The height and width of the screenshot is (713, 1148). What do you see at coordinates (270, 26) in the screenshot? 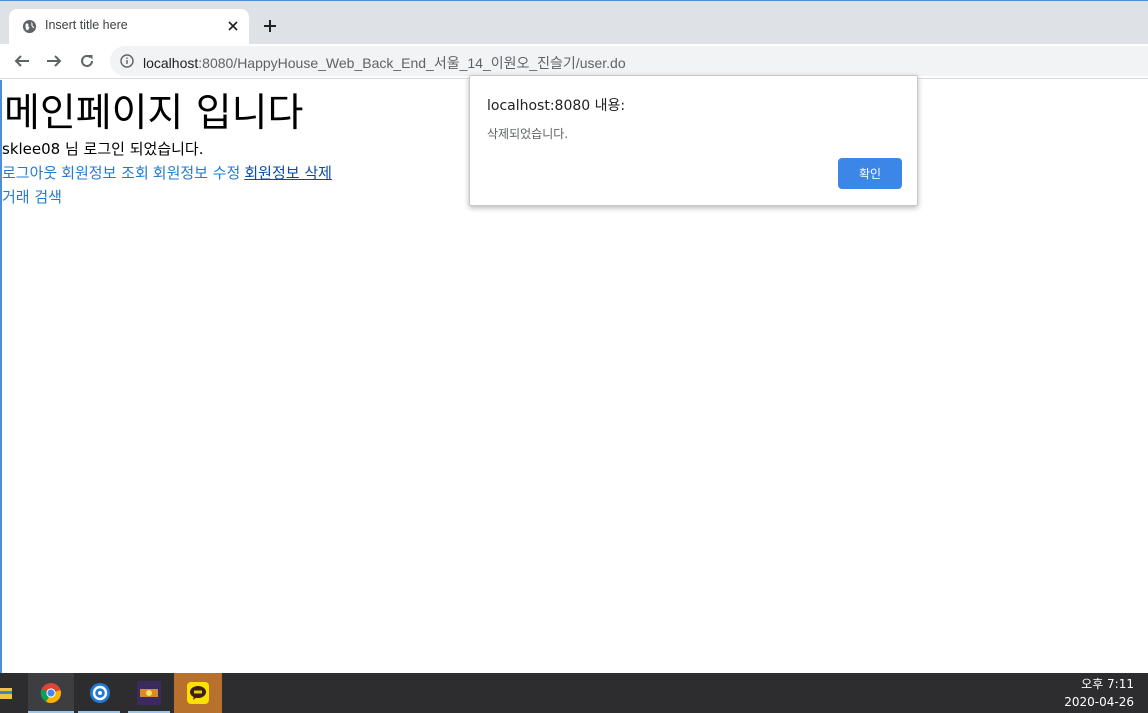
I see `new-tab-icon` at bounding box center [270, 26].